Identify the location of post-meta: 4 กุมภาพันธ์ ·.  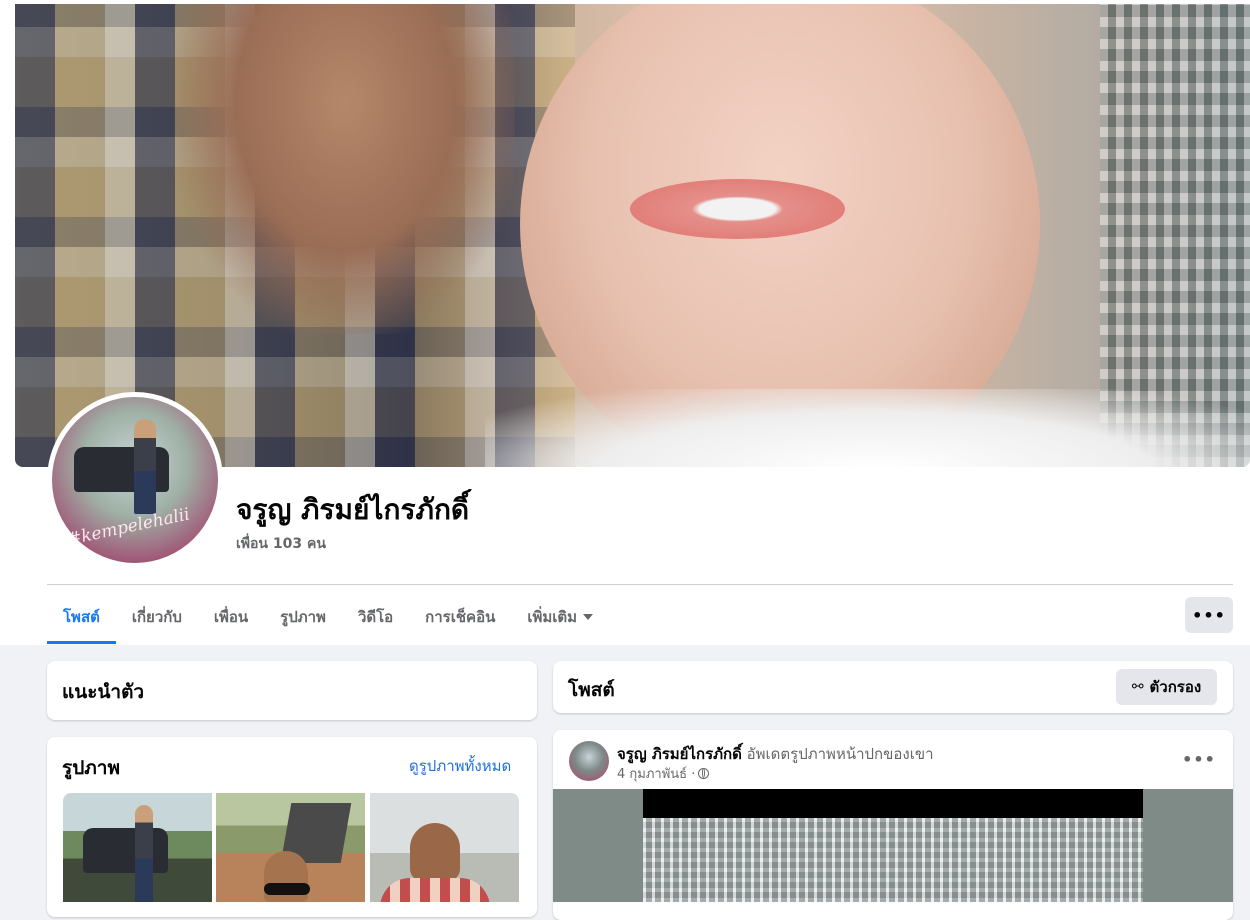
(663, 773).